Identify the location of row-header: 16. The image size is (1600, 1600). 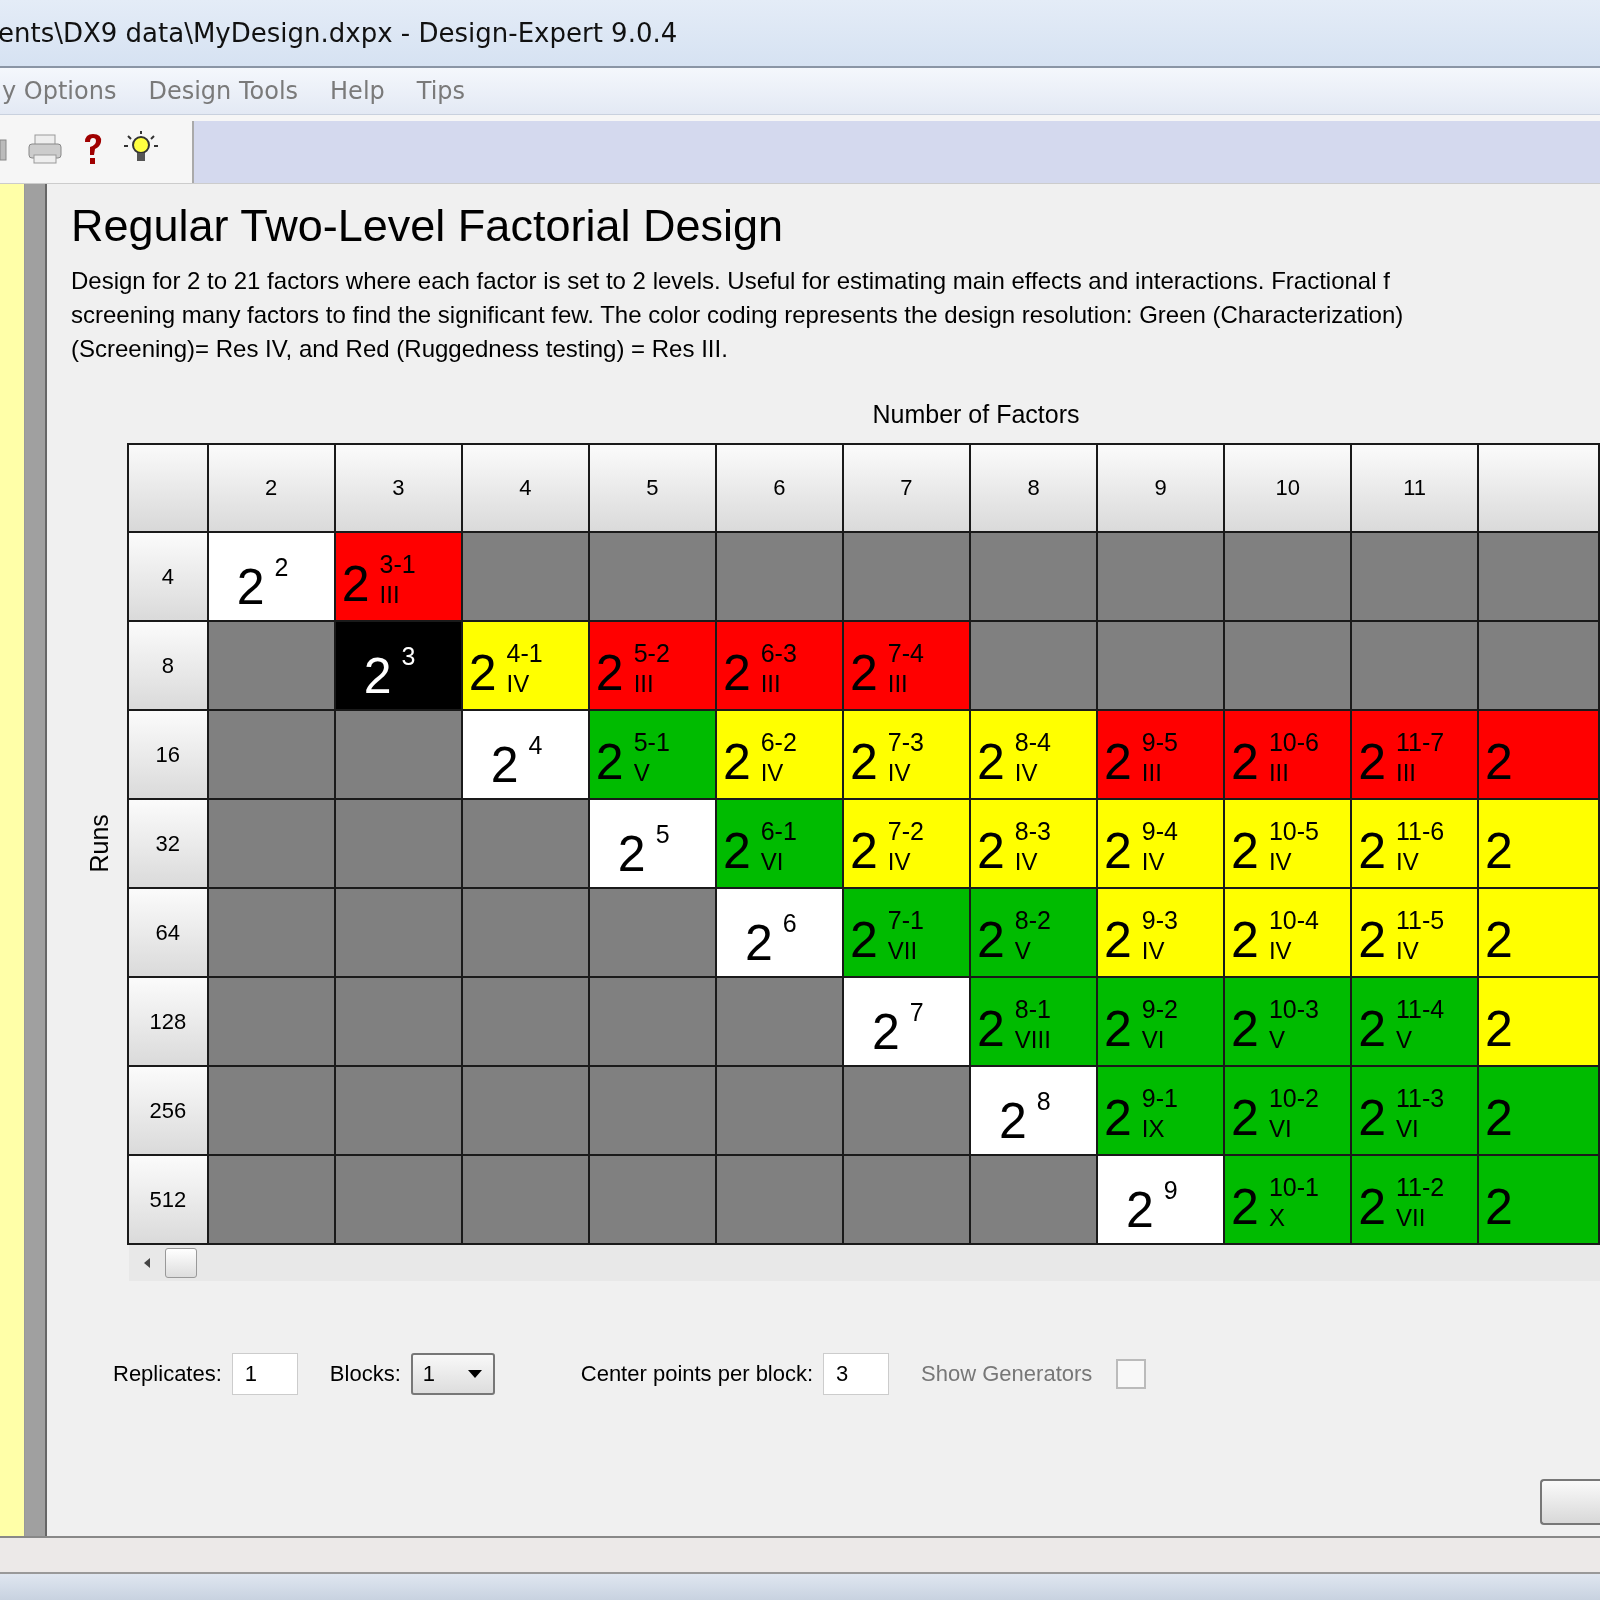
(168, 754).